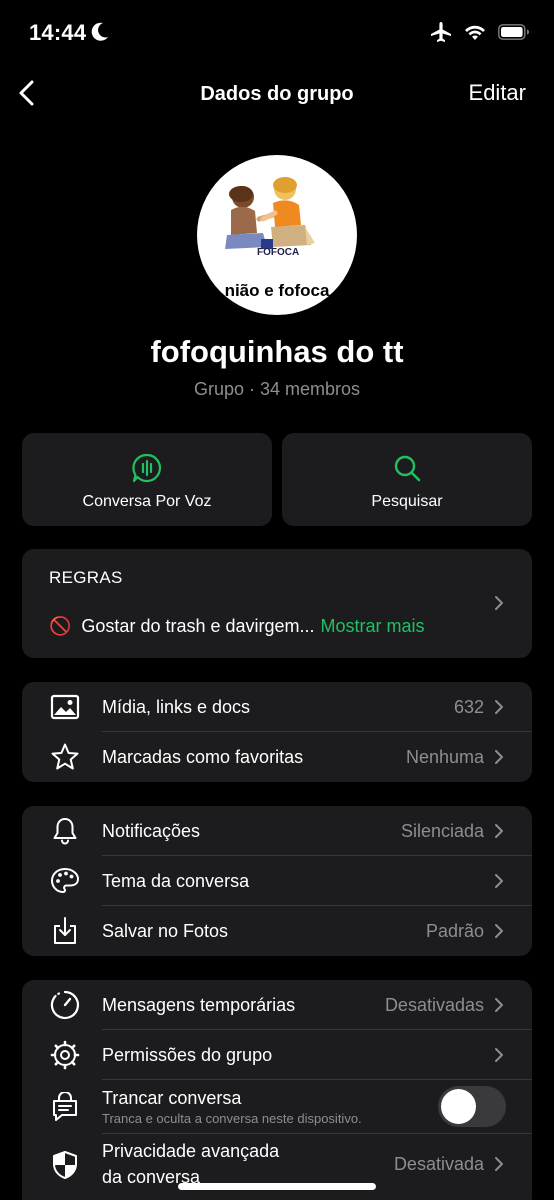 The width and height of the screenshot is (554, 1200). Describe the element at coordinates (65, 831) in the screenshot. I see `bell-icon` at that location.